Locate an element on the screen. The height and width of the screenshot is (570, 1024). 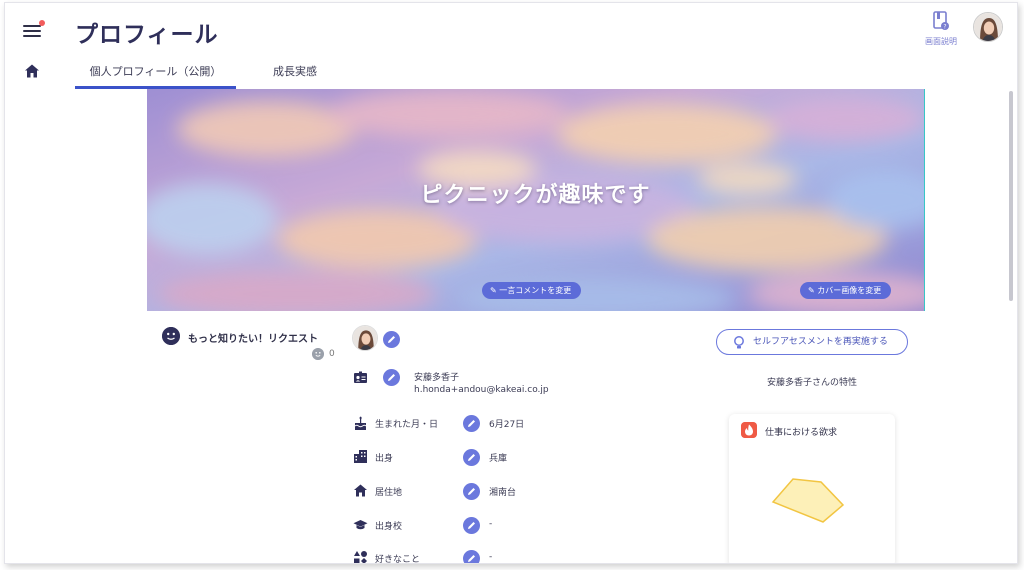
edit-comment-label: 一言コメントを変更 is located at coordinates (535, 290).